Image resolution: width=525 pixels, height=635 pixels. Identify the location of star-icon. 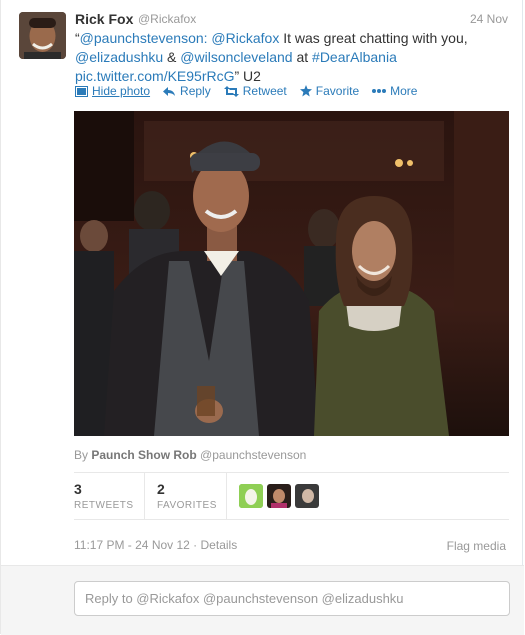
(305, 91).